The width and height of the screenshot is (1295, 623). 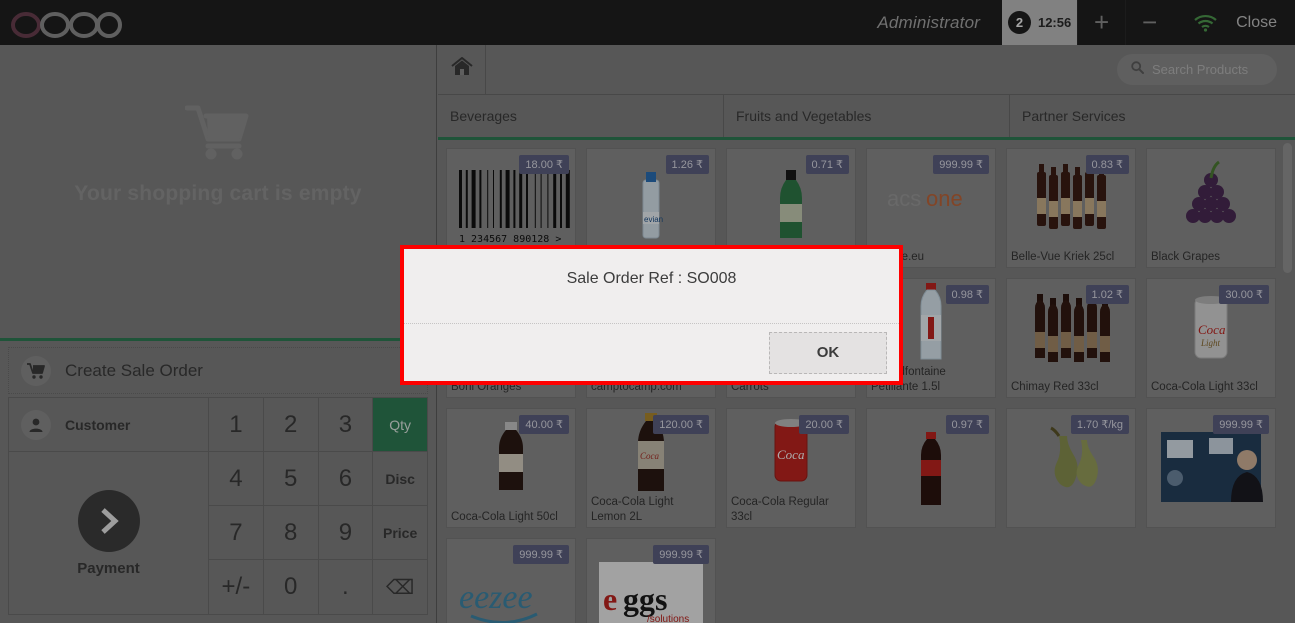 I want to click on ok-button: OK, so click(x=828, y=352).